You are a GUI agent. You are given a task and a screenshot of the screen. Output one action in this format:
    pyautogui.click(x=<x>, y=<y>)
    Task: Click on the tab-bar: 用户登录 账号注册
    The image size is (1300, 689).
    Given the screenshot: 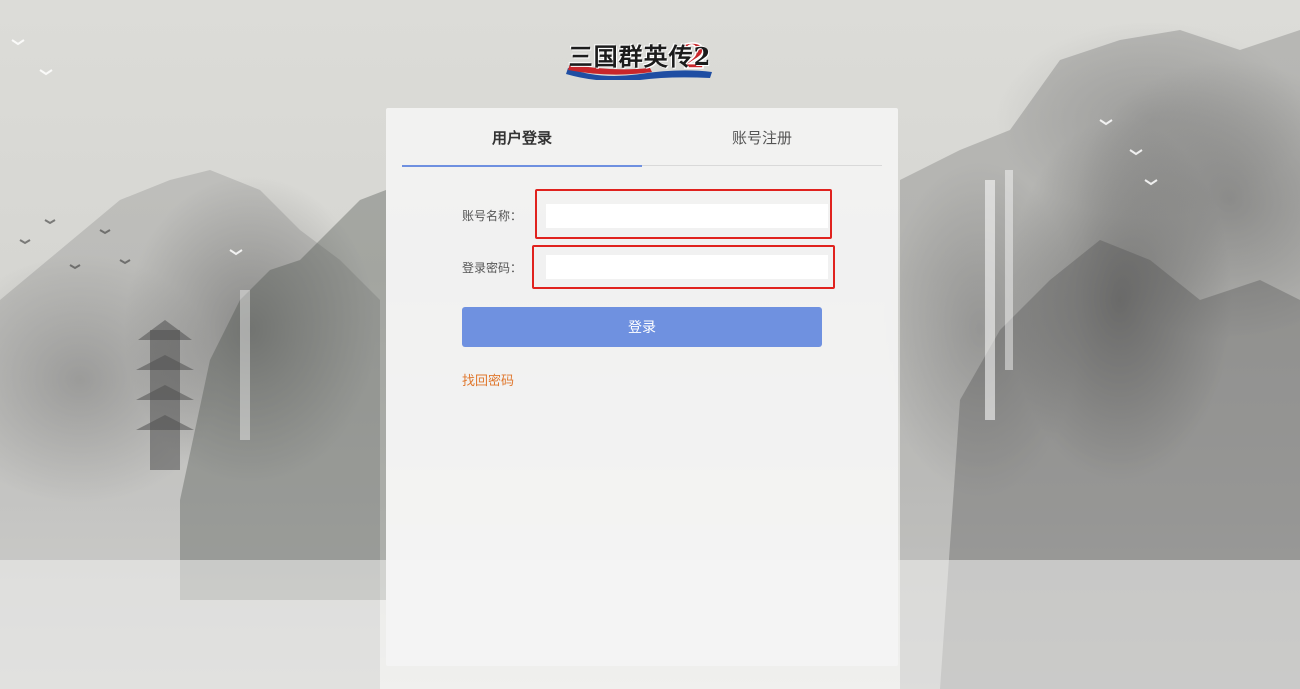 What is the action you would take?
    pyautogui.click(x=642, y=137)
    